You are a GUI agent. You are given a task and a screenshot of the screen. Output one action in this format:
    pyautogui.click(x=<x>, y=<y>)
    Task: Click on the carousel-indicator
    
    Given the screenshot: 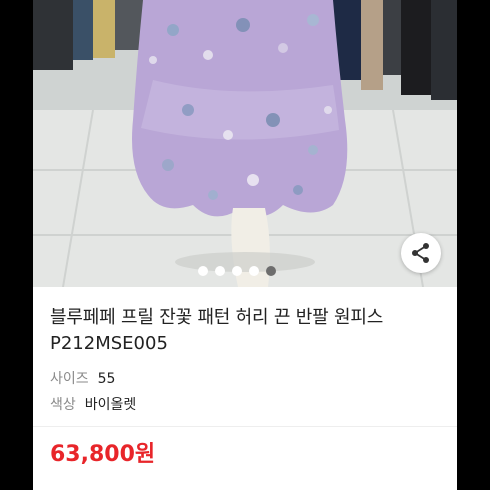 What is the action you would take?
    pyautogui.click(x=237, y=271)
    